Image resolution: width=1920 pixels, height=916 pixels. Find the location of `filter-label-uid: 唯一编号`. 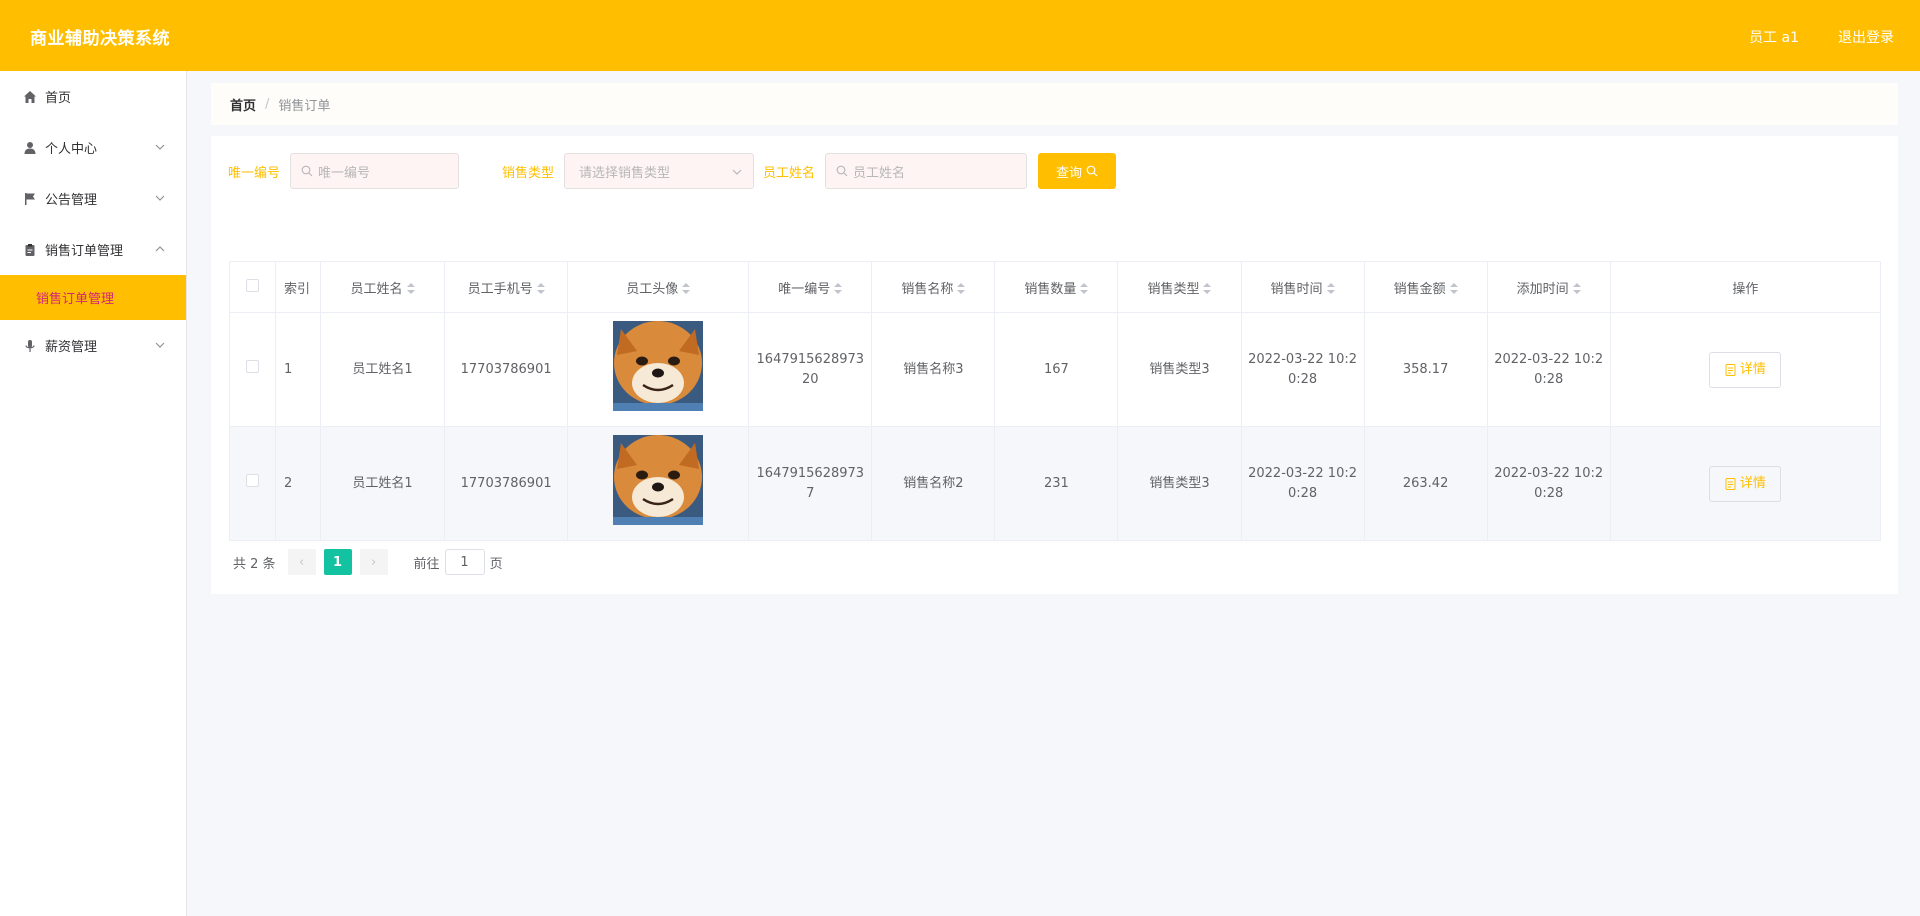

filter-label-uid: 唯一编号 is located at coordinates (254, 173).